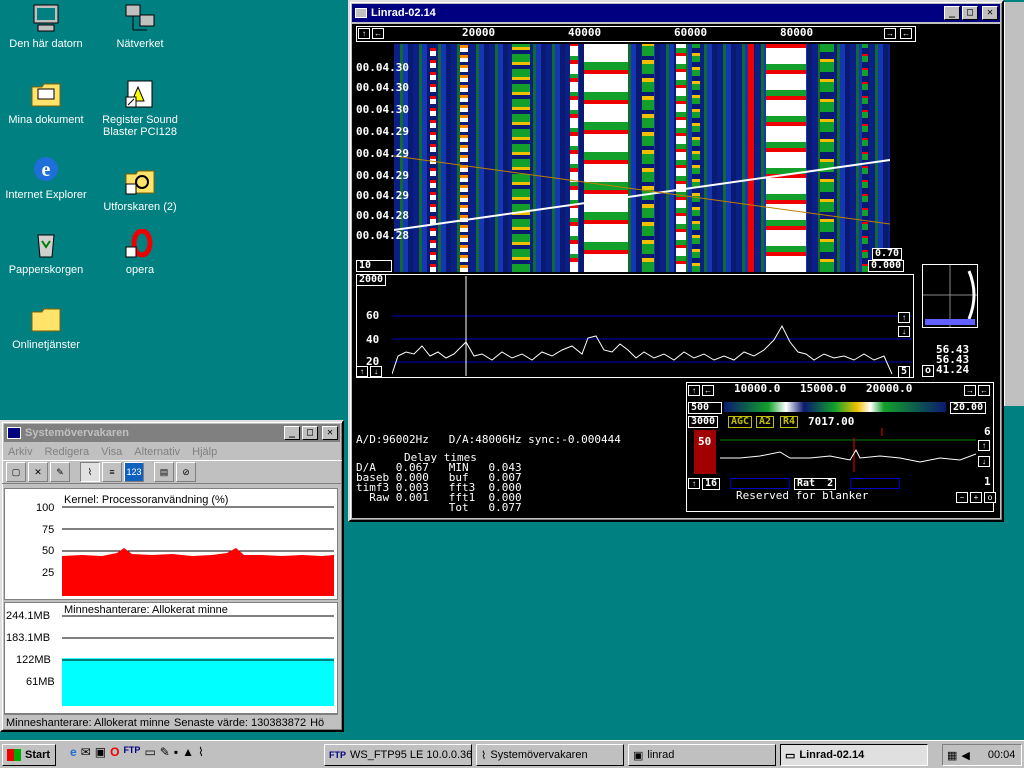  What do you see at coordinates (140, 26) in the screenshot?
I see `desktop-icon-network: Nätverket` at bounding box center [140, 26].